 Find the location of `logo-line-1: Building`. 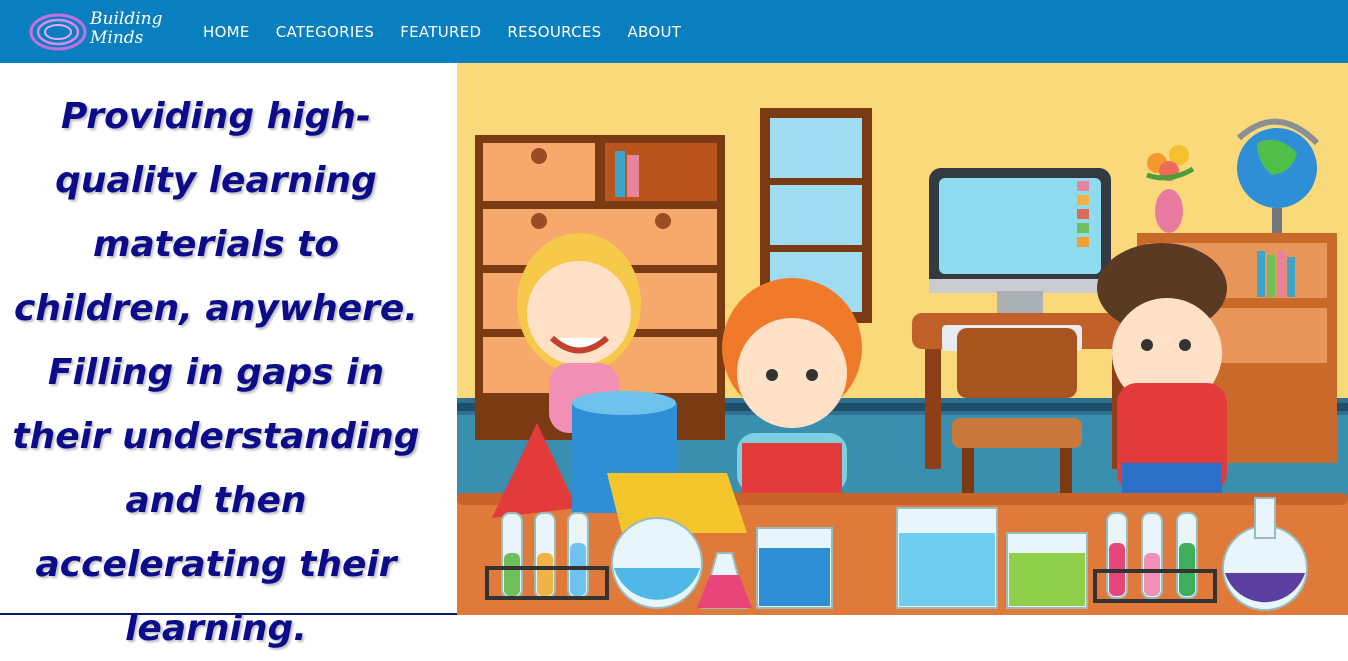

logo-line-1: Building is located at coordinates (126, 19).